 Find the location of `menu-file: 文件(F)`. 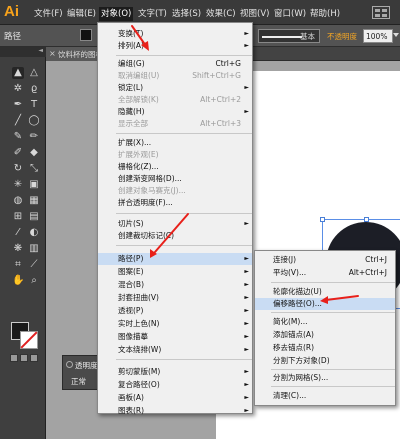

menu-file: 文件(F) is located at coordinates (48, 14).